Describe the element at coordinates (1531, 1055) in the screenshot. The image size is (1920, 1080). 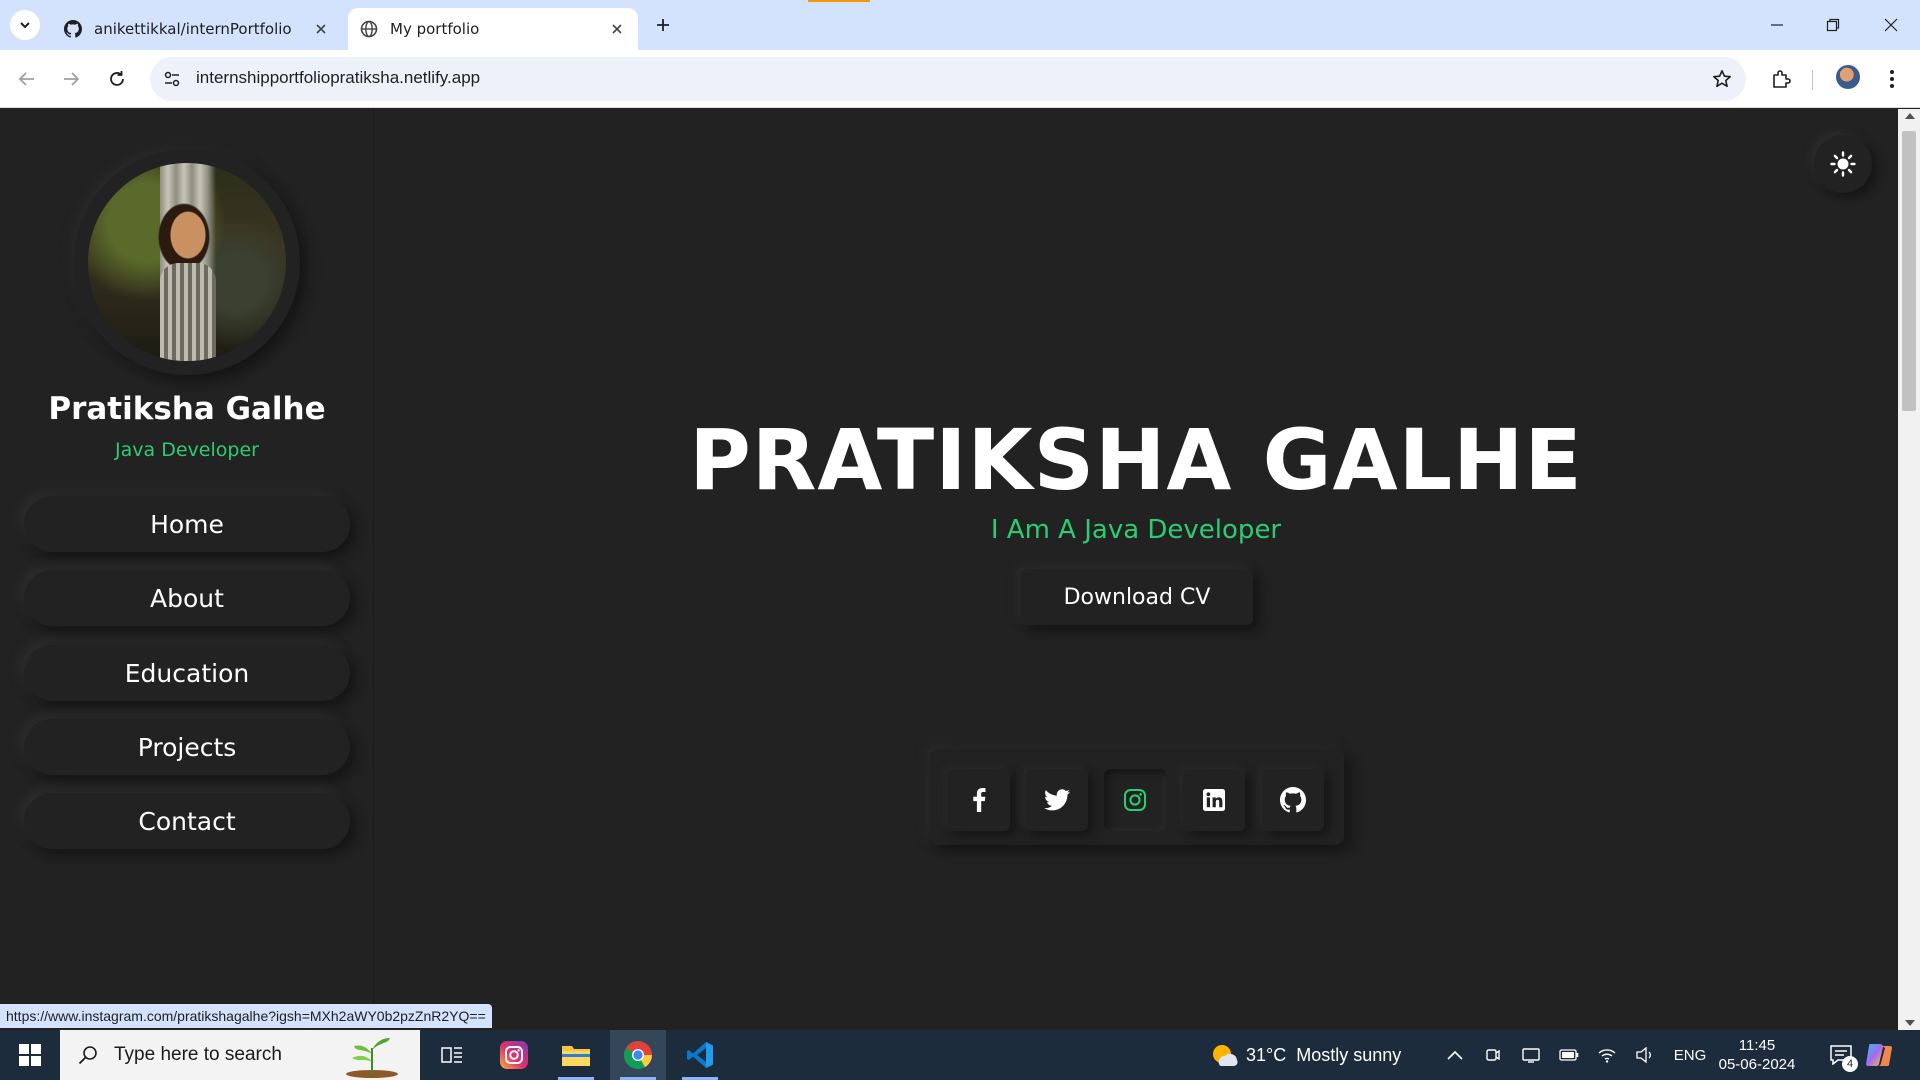
I see `screen-share-icon` at that location.